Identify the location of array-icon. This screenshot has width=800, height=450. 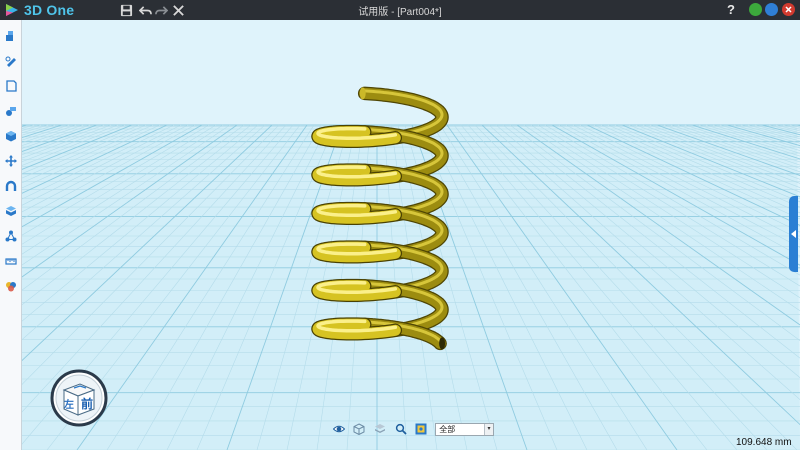
(11, 236).